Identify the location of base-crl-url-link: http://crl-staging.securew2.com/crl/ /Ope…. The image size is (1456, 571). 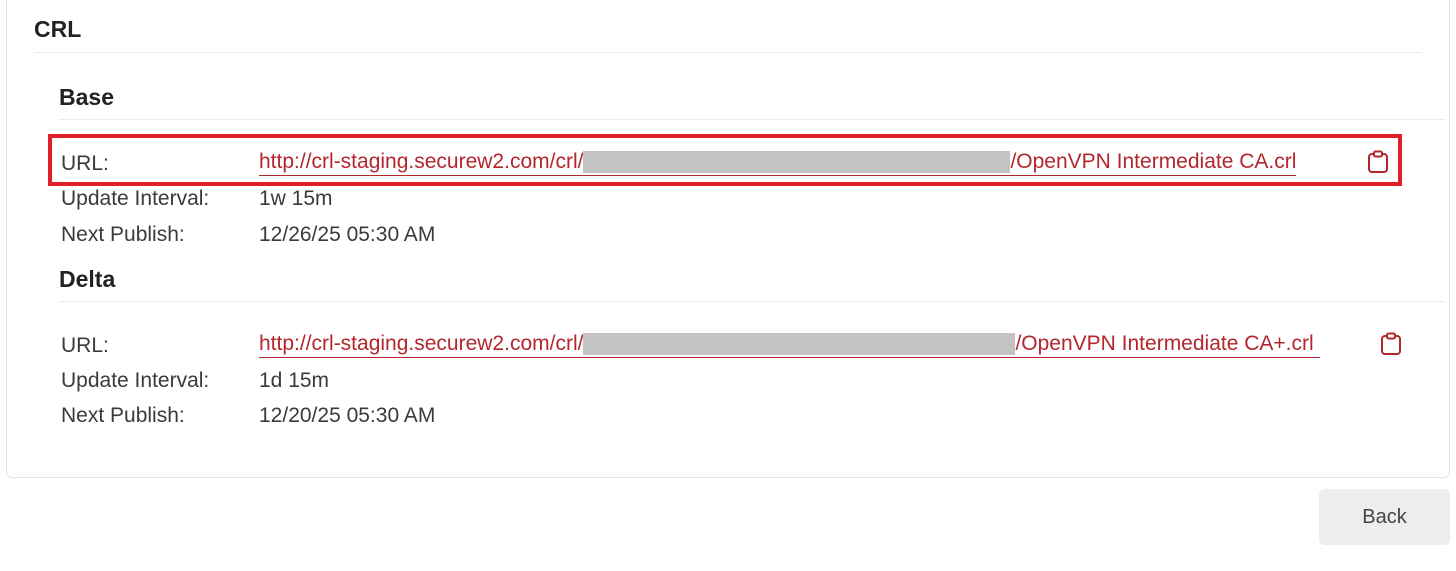
(778, 162).